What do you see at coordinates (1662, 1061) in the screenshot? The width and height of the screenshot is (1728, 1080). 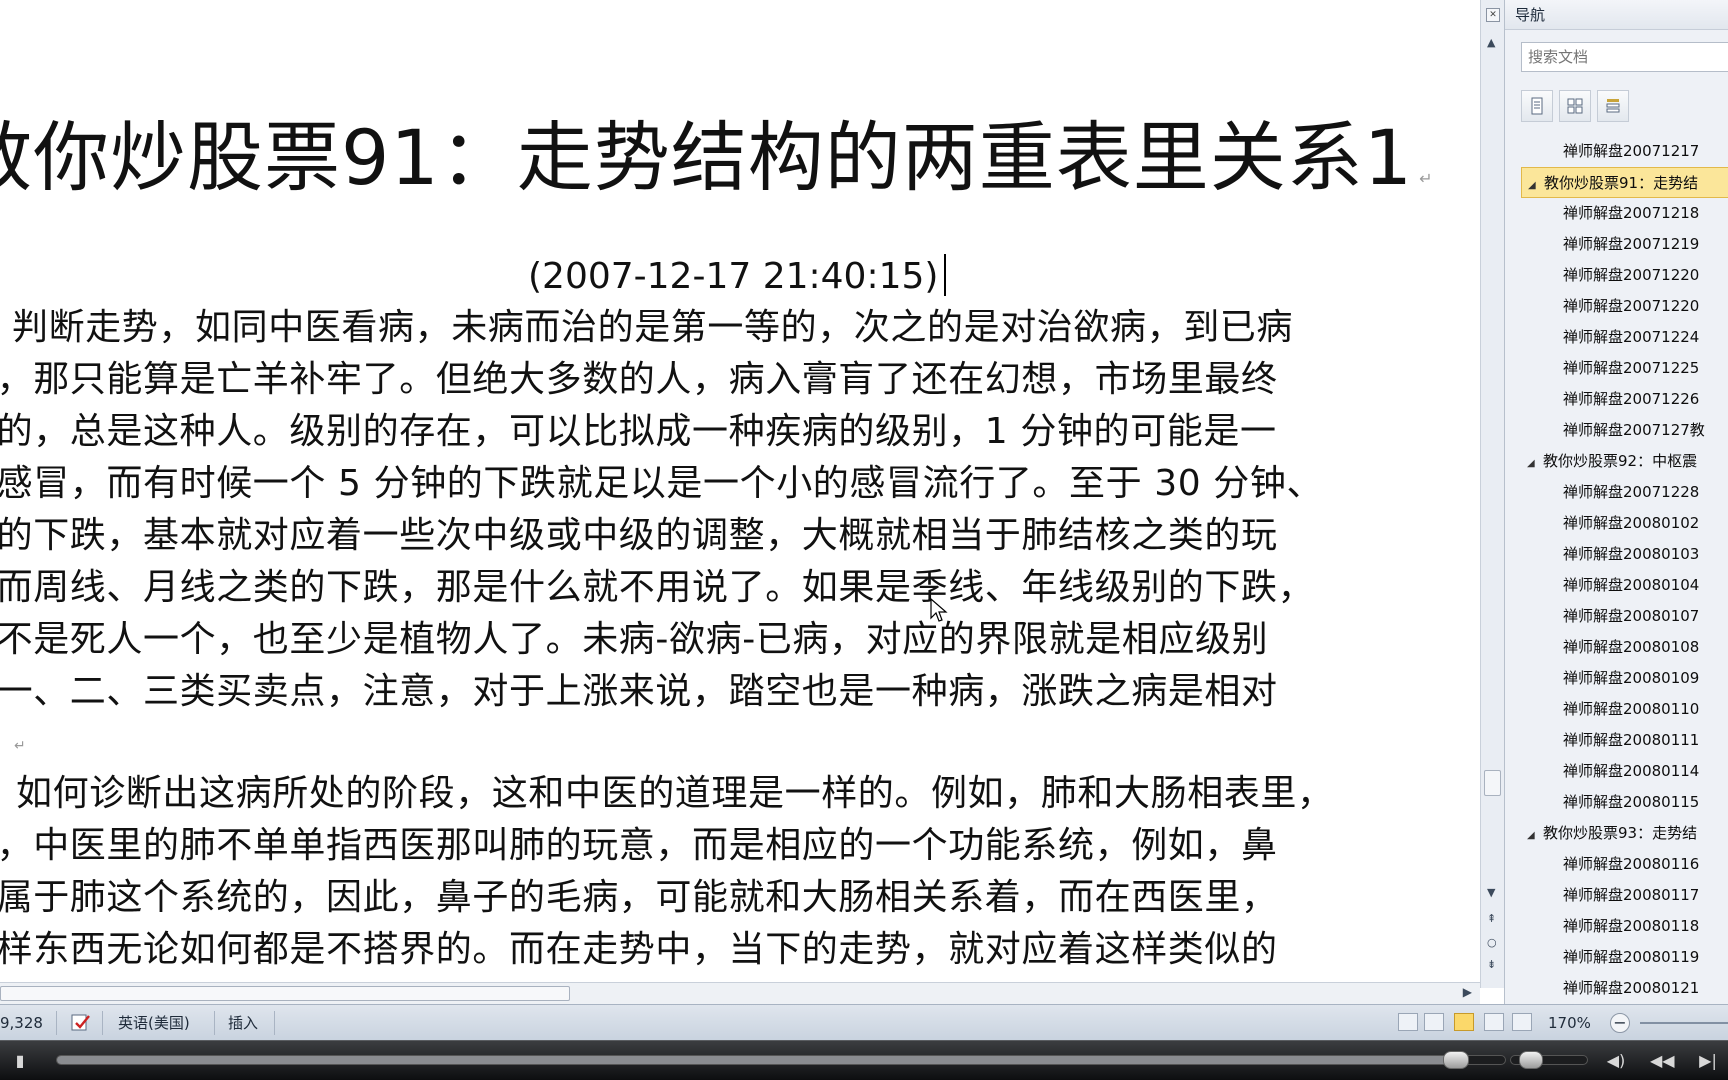 I see `rewind-icon: ◀◀` at bounding box center [1662, 1061].